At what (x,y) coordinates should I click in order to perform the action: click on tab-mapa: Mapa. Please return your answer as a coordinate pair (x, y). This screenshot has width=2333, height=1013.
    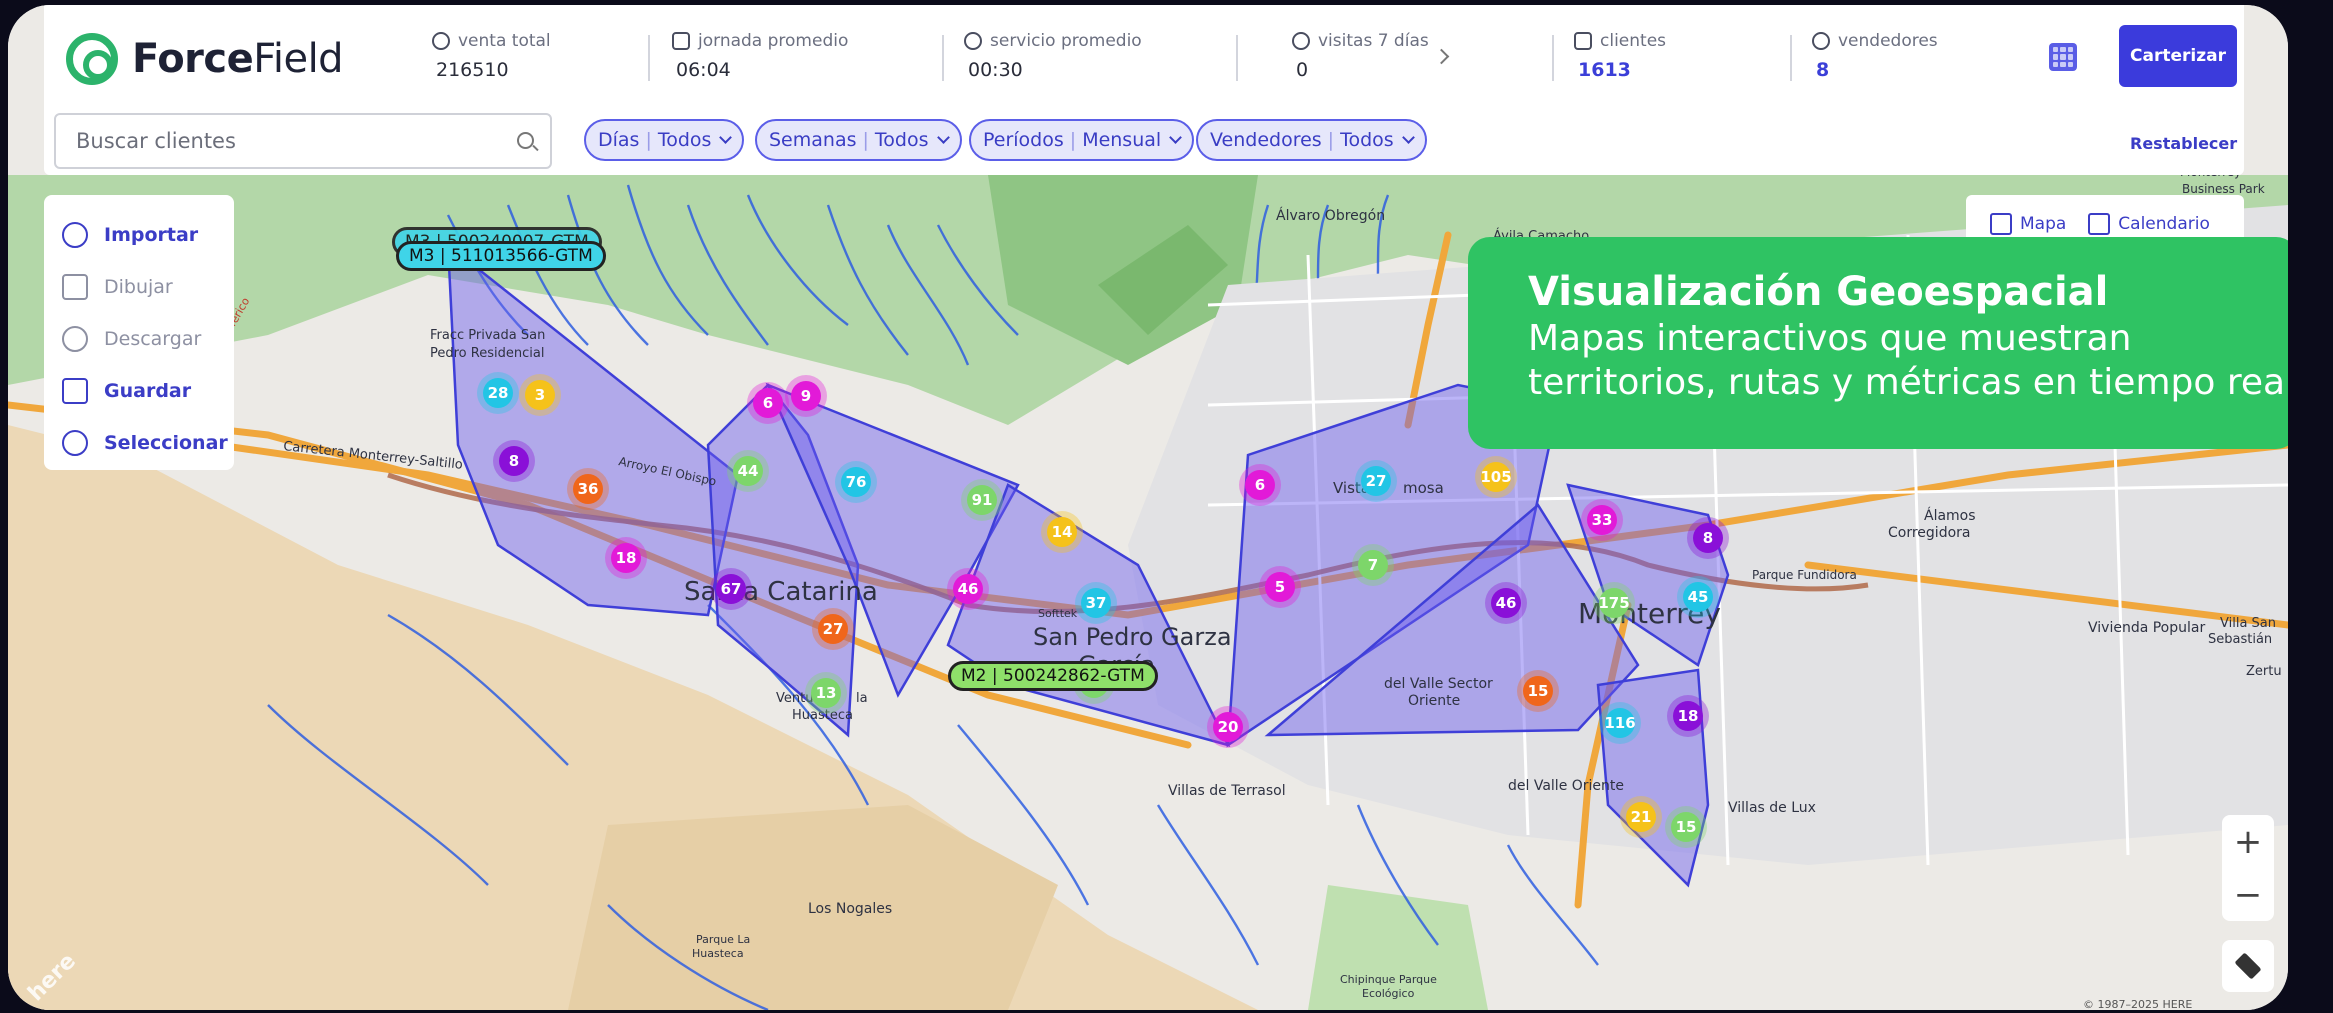
    Looking at the image, I should click on (2028, 224).